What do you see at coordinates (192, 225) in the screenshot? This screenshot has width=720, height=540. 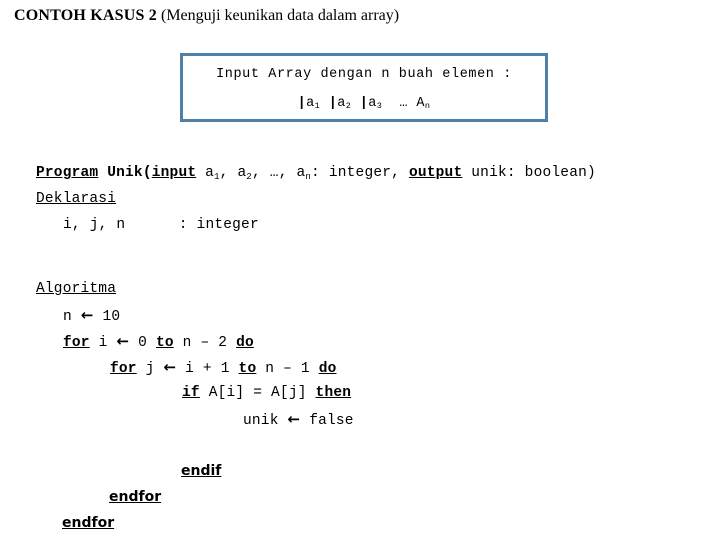 I see `declaration-gap` at bounding box center [192, 225].